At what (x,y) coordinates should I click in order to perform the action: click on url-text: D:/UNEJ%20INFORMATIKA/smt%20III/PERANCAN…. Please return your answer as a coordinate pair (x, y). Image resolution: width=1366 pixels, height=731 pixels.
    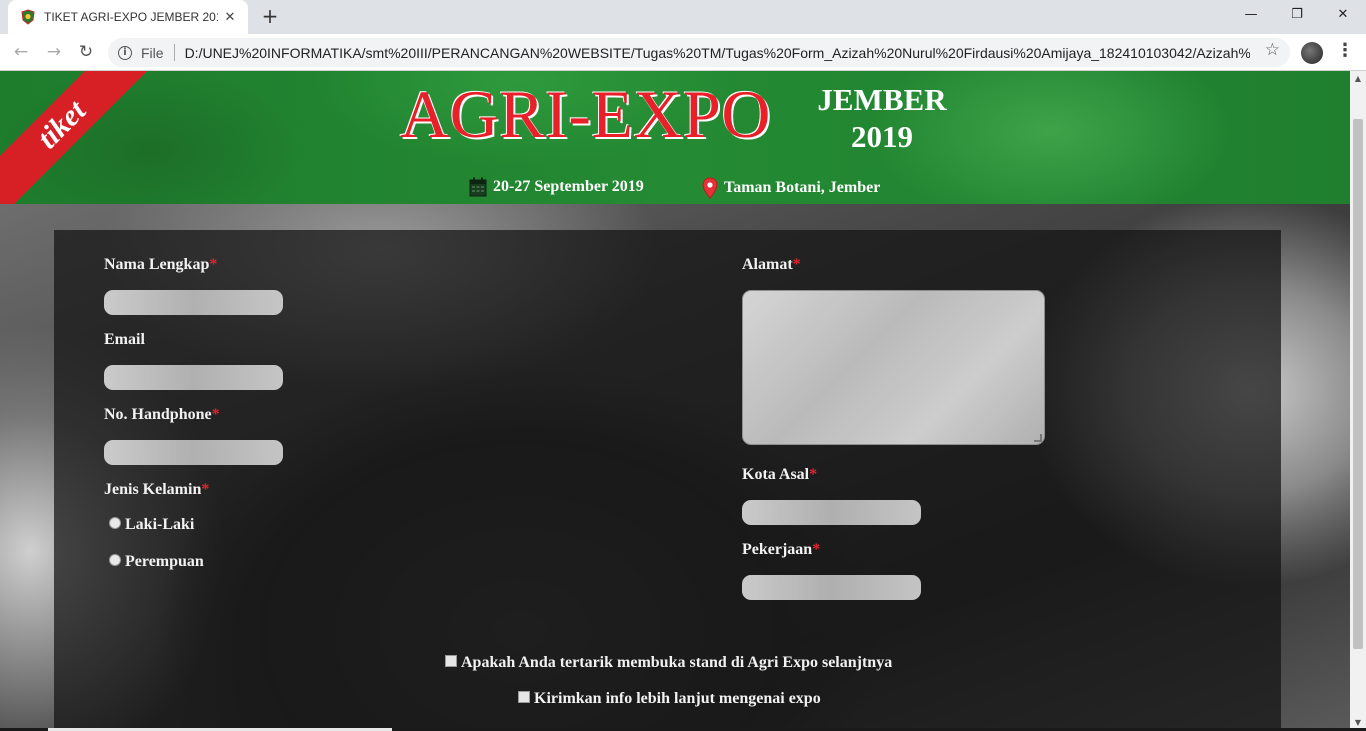
    Looking at the image, I should click on (717, 53).